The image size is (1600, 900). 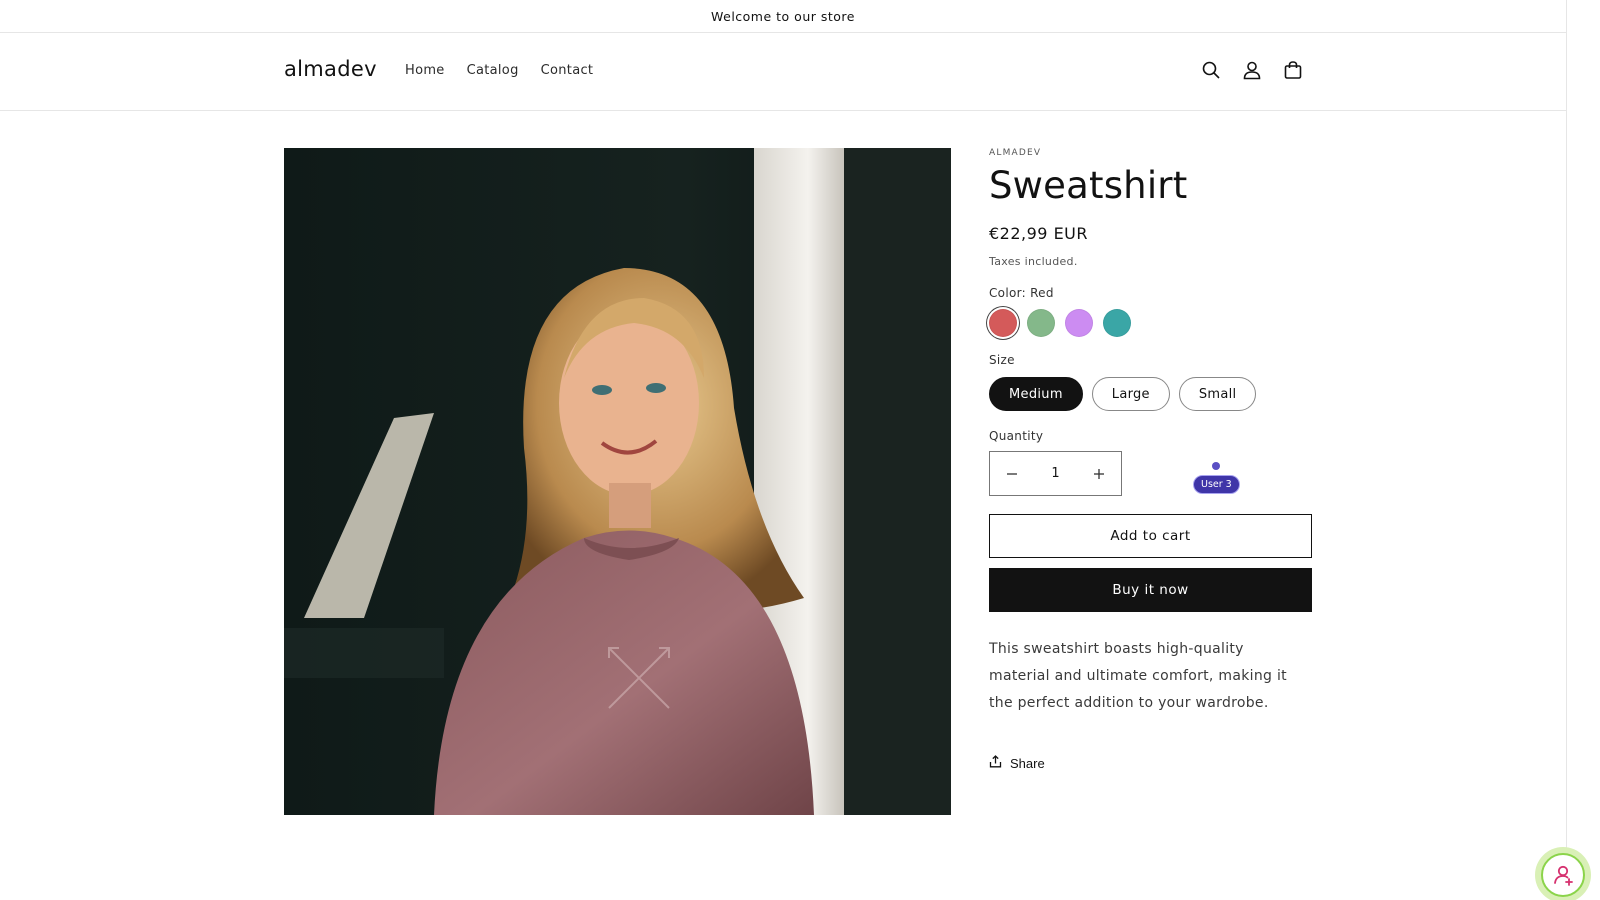 I want to click on store-logo: almadev, so click(x=330, y=69).